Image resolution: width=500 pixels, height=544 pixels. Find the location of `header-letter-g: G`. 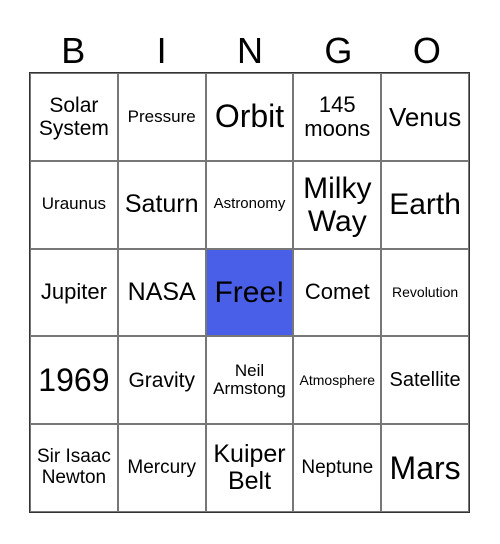

header-letter-g: G is located at coordinates (338, 50).